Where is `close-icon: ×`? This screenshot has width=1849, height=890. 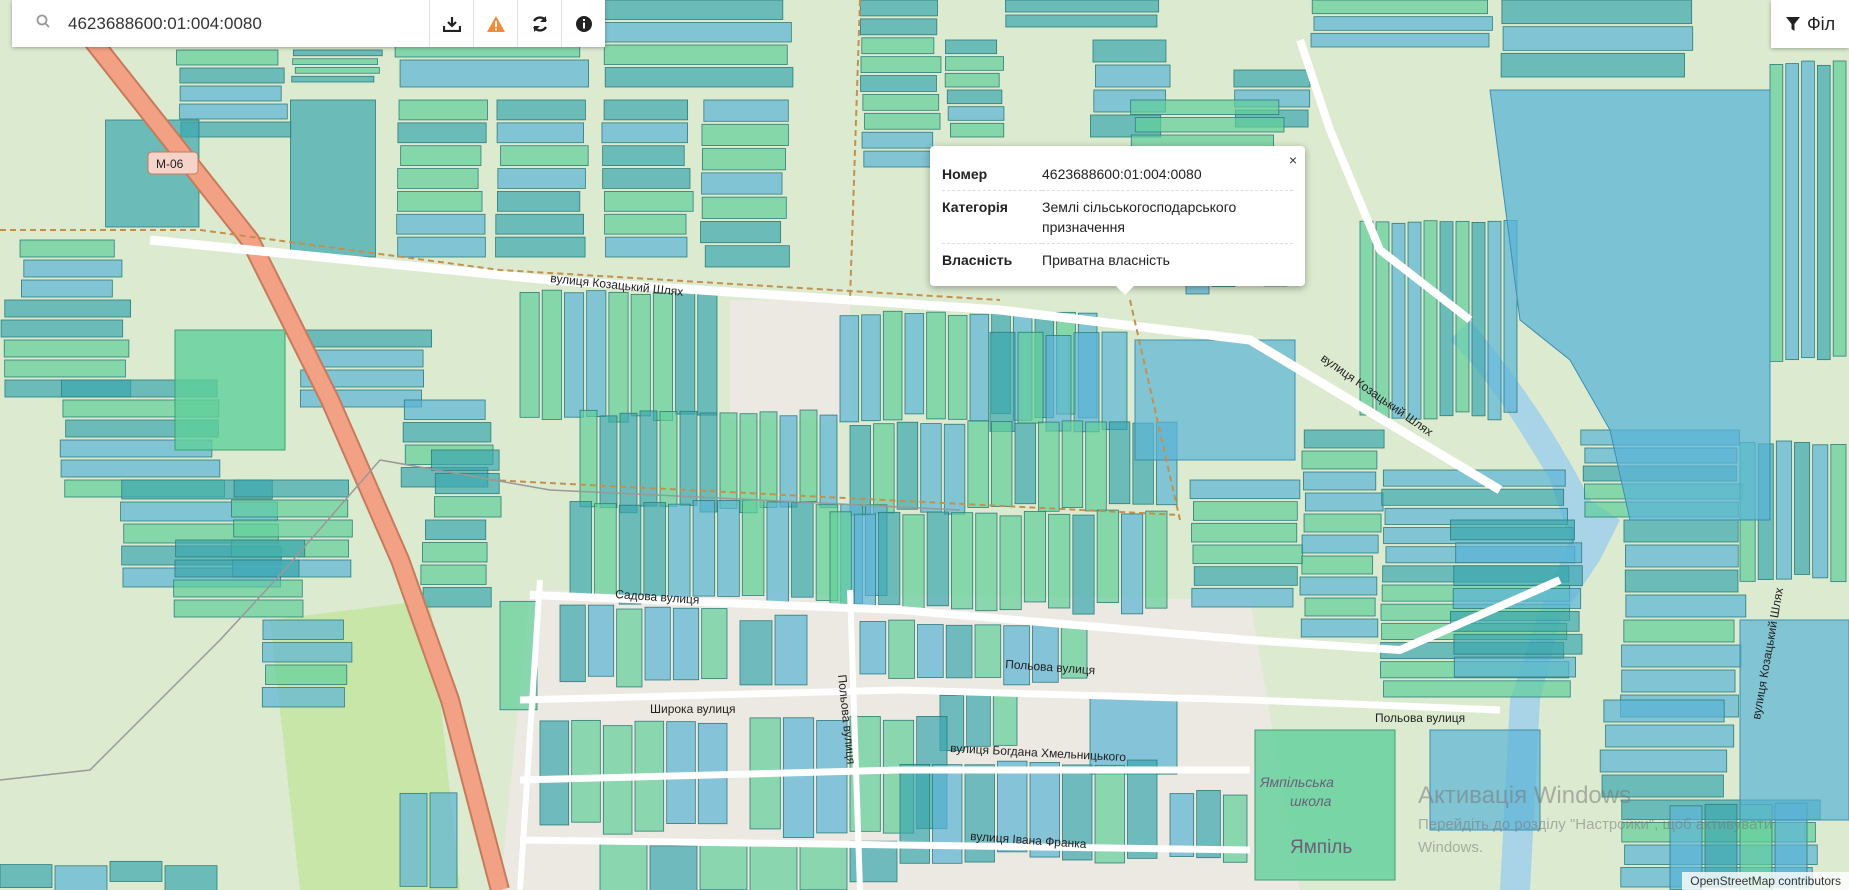 close-icon: × is located at coordinates (1293, 160).